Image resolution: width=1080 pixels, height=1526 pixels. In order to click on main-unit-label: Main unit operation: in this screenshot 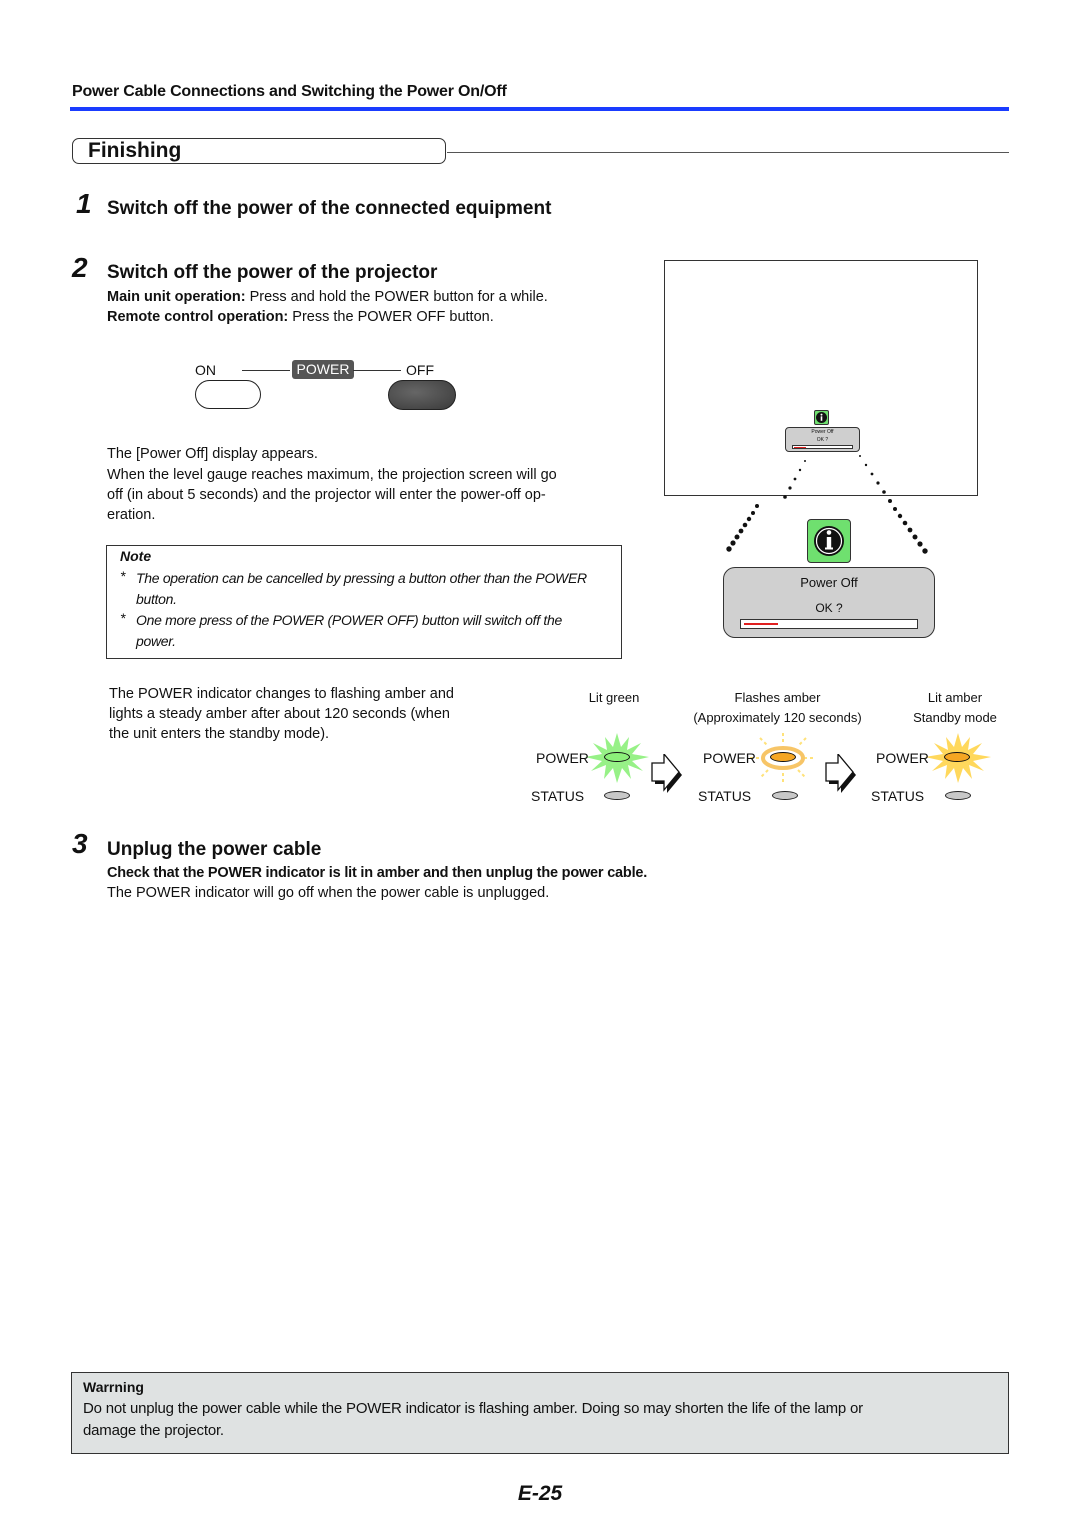, I will do `click(176, 297)`.